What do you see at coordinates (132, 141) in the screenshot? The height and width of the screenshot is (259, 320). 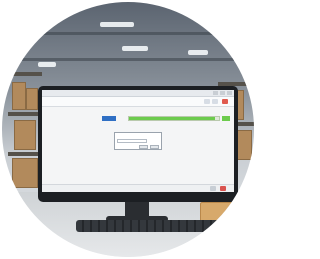 I see `dialog-input` at bounding box center [132, 141].